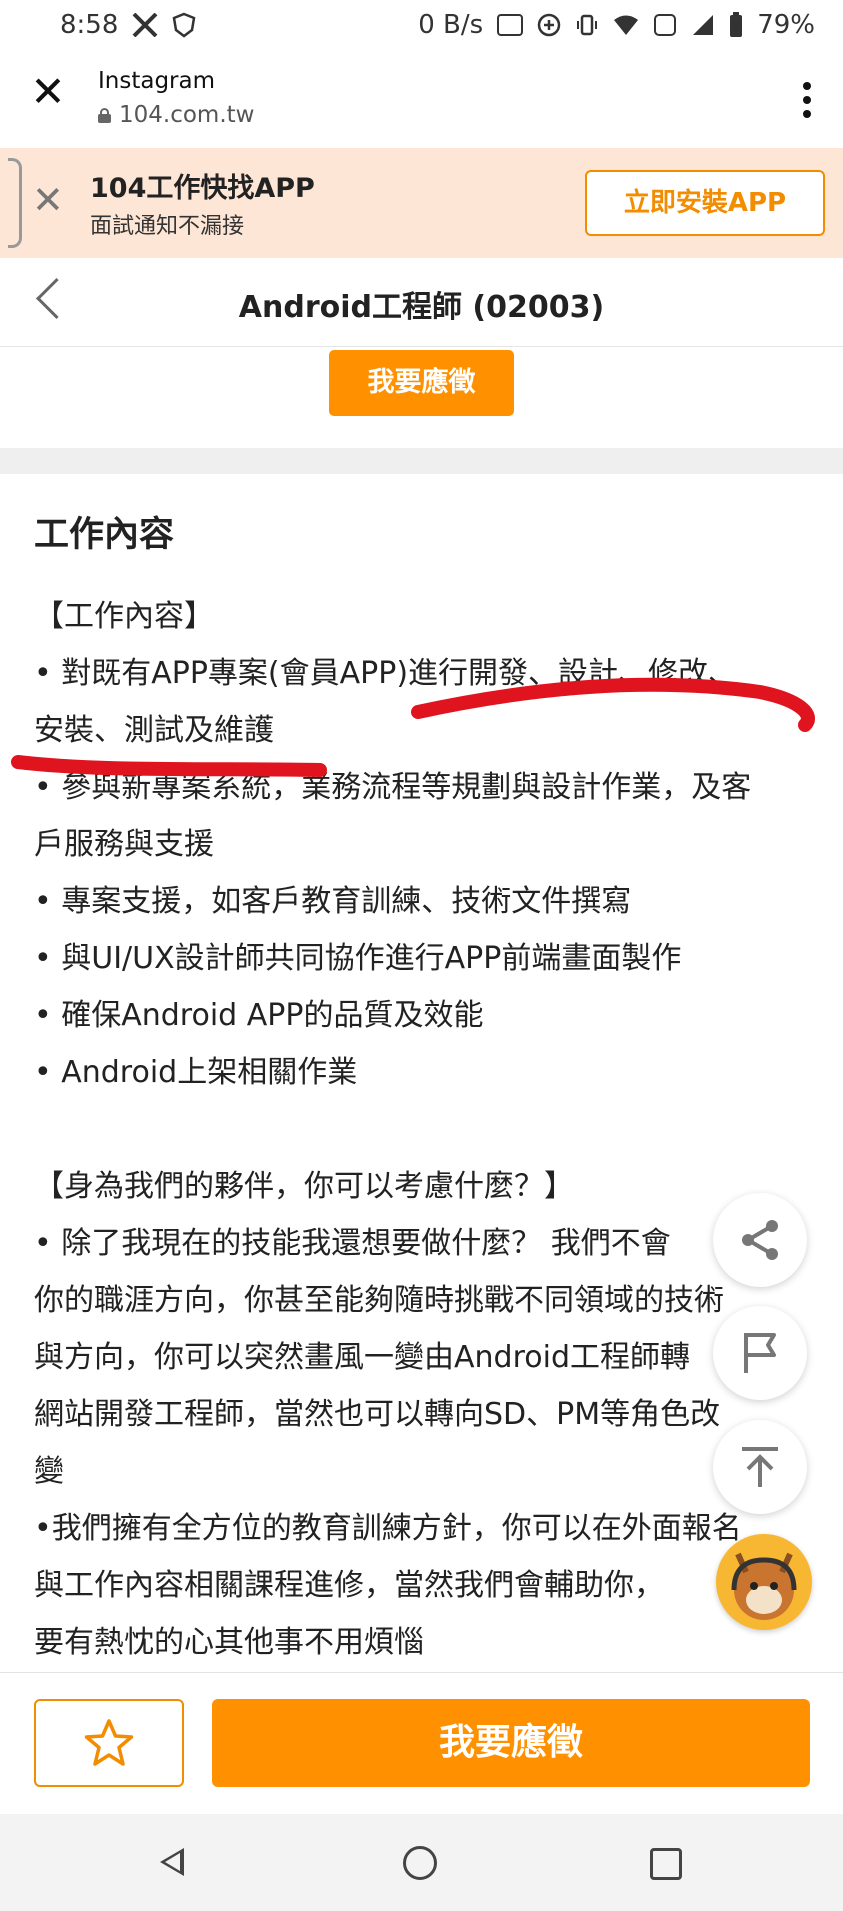  I want to click on wifi-icon, so click(626, 25).